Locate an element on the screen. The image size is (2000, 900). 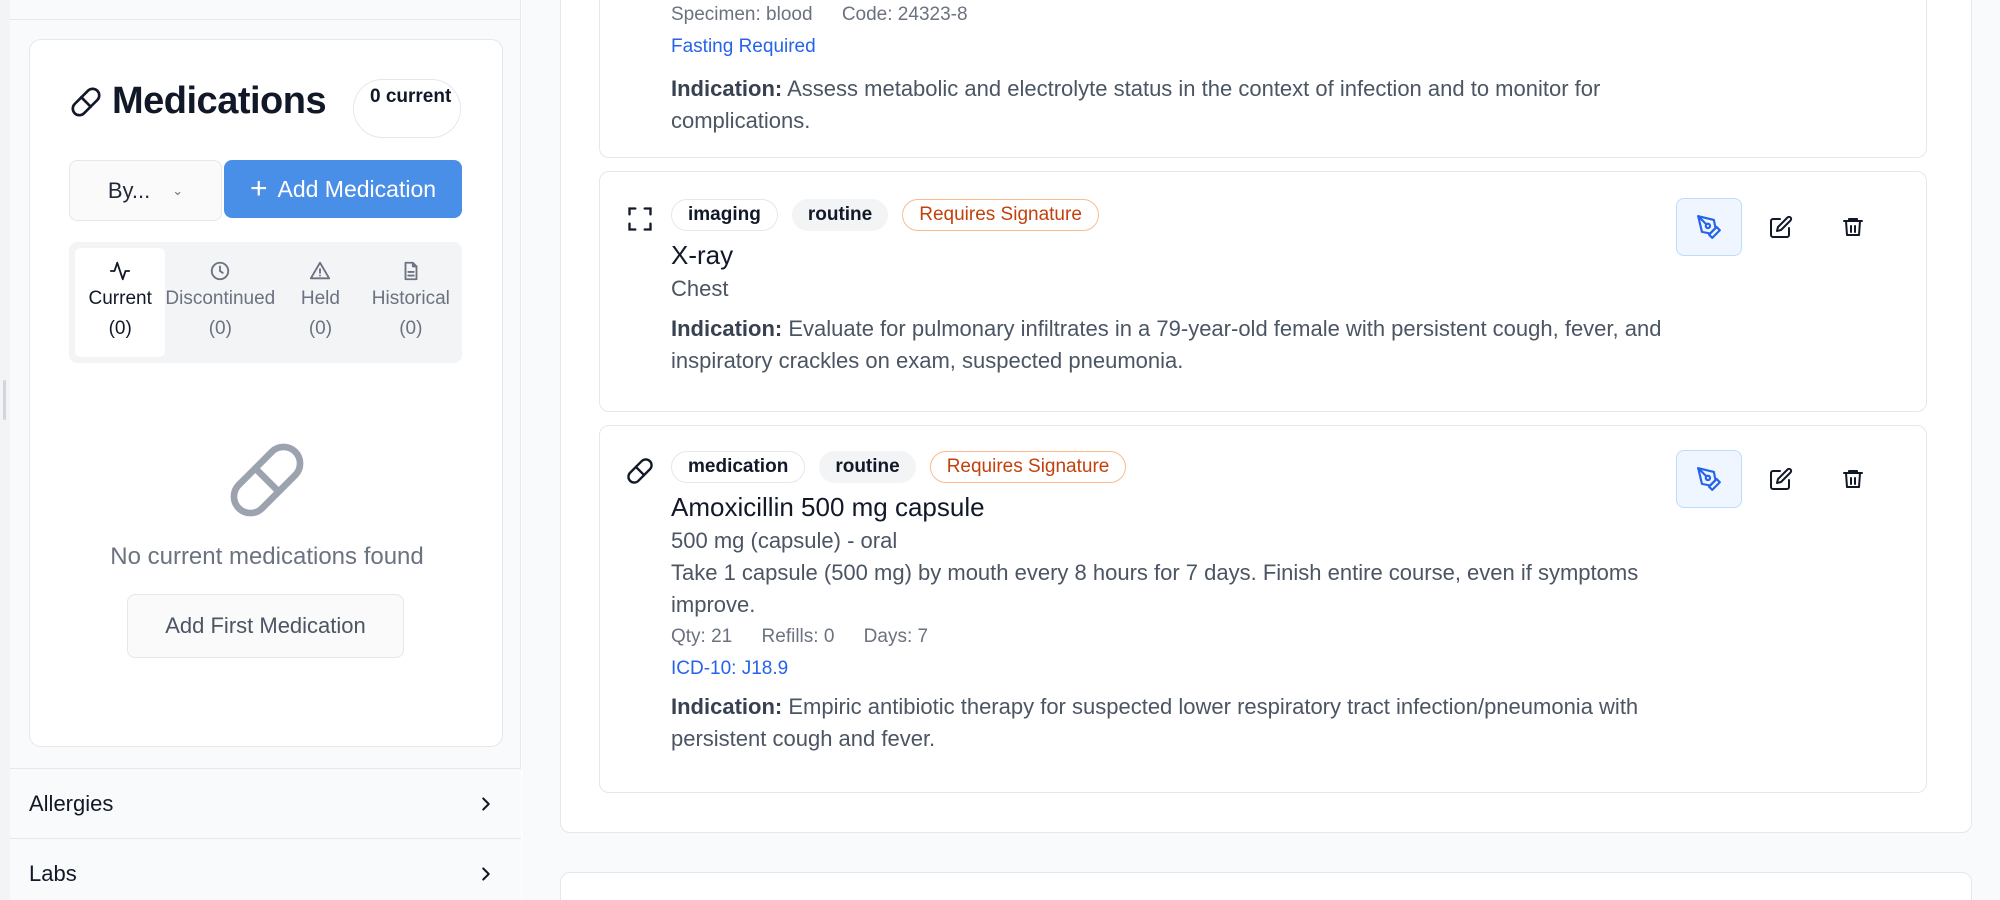
section-label: Labs is located at coordinates (53, 873).